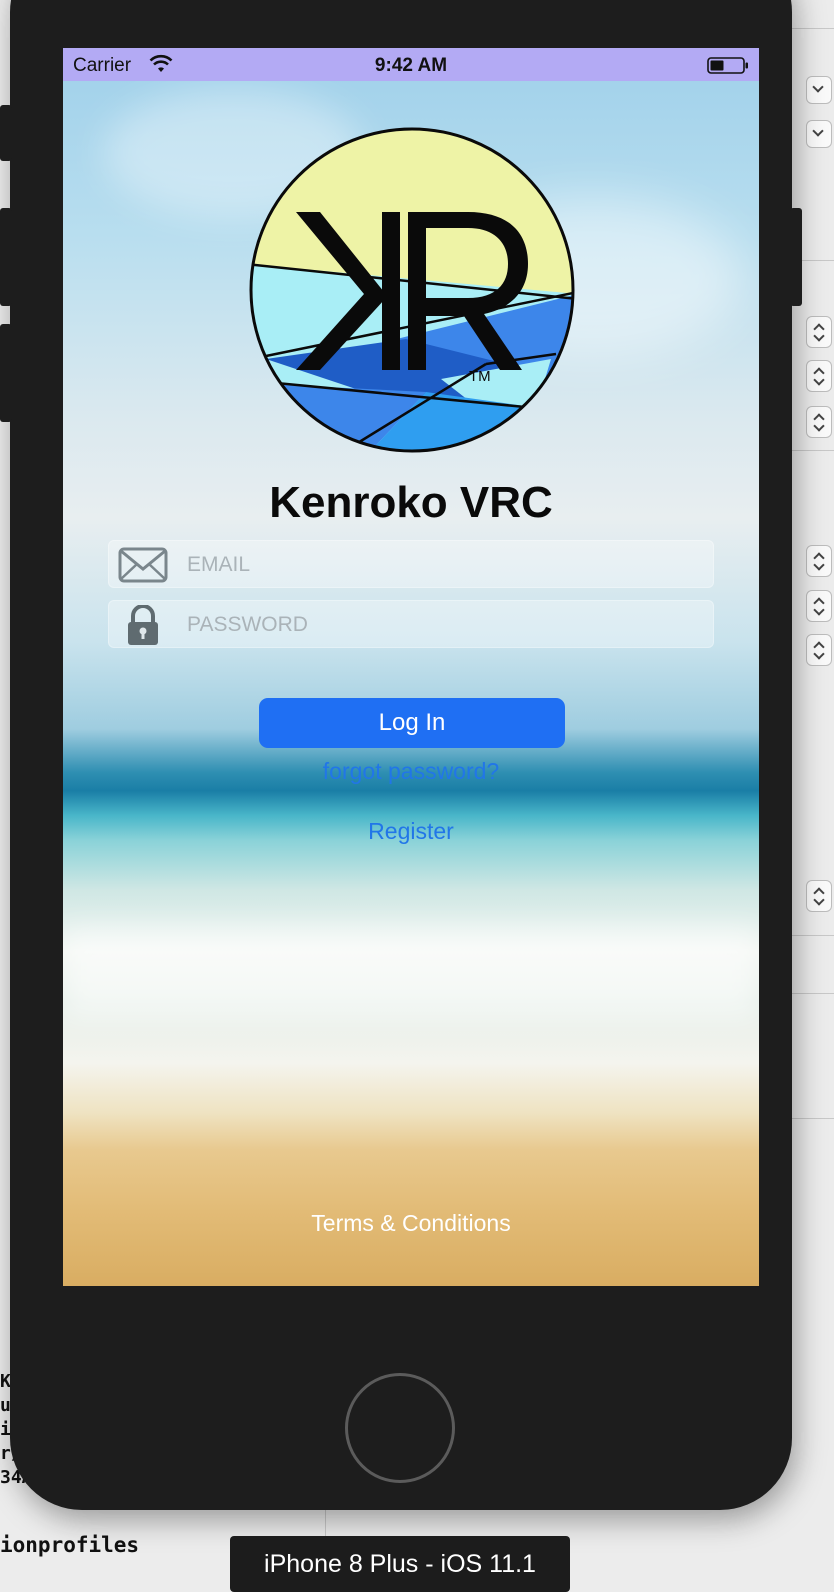 This screenshot has width=834, height=1592. Describe the element at coordinates (412, 723) in the screenshot. I see `login-button: Log In` at that location.